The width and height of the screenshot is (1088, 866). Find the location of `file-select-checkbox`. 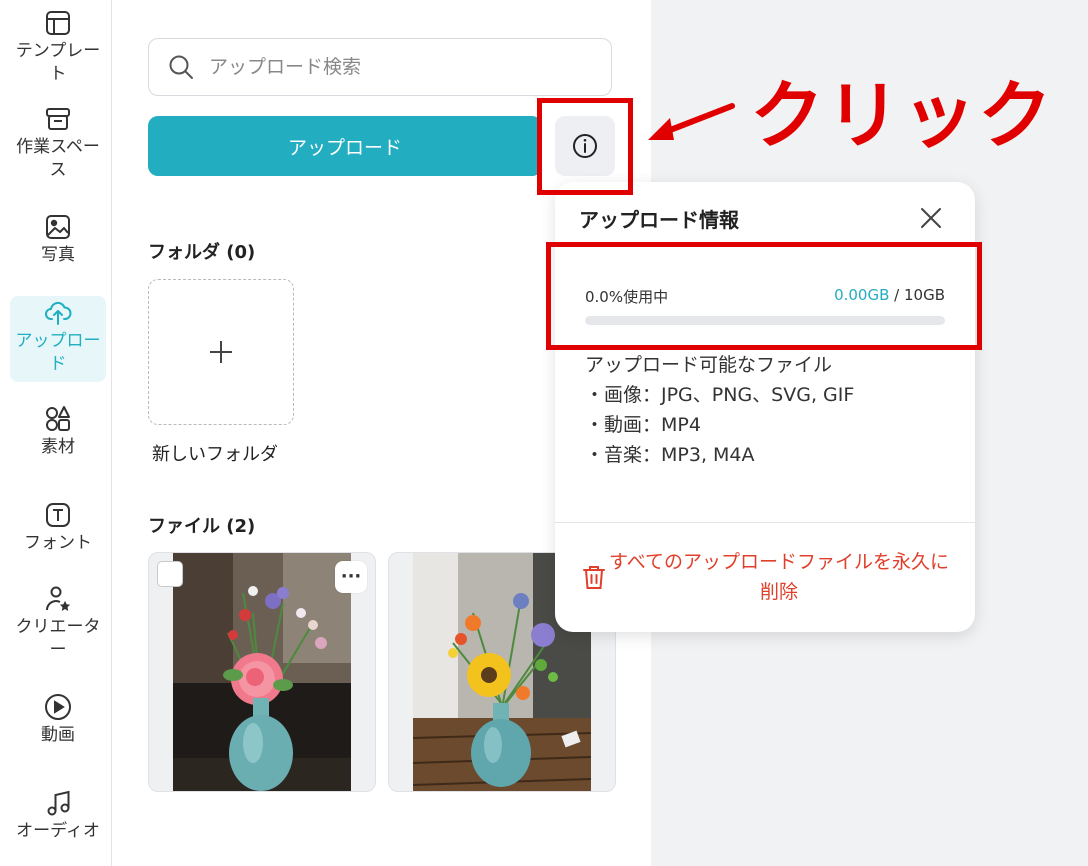

file-select-checkbox is located at coordinates (170, 574).